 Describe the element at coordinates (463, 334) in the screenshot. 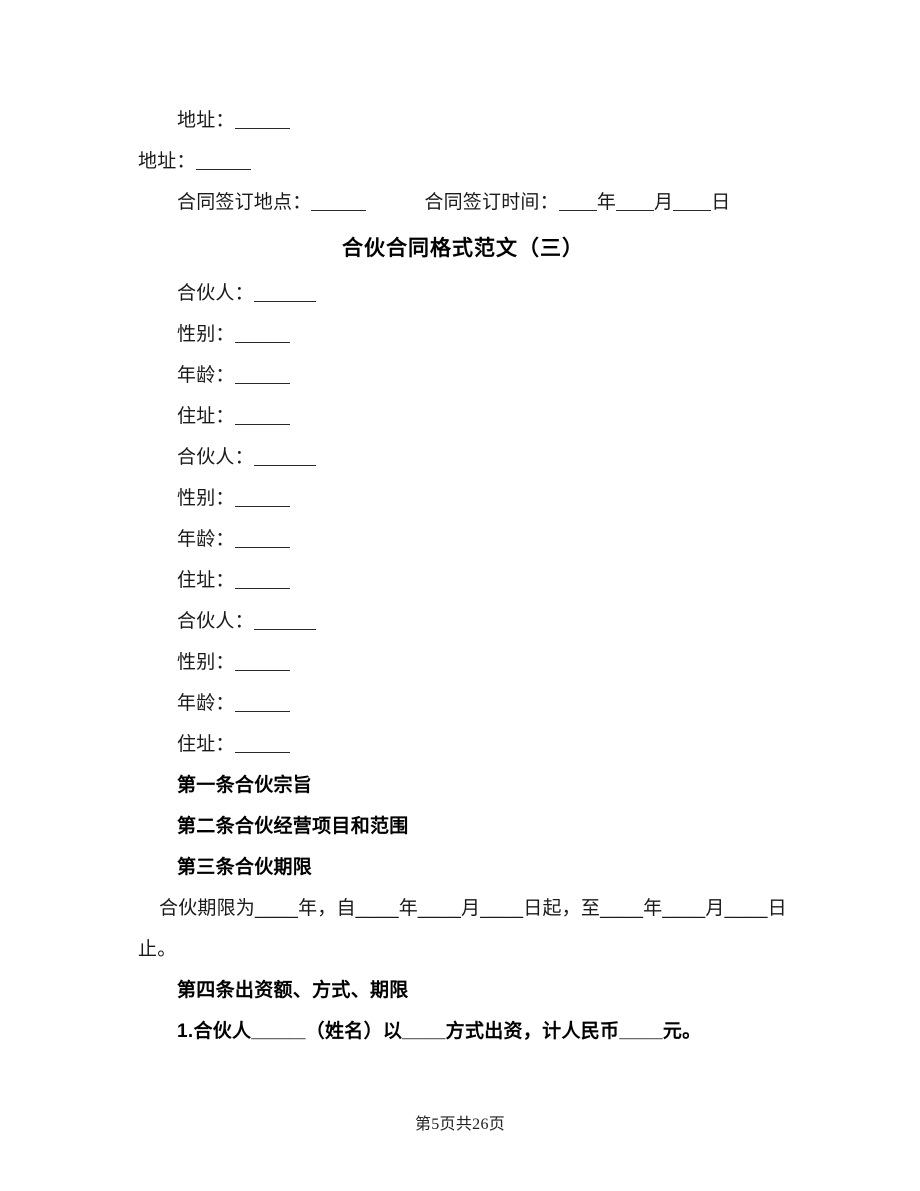

I see `partner-1-gender-line: 性别：` at that location.